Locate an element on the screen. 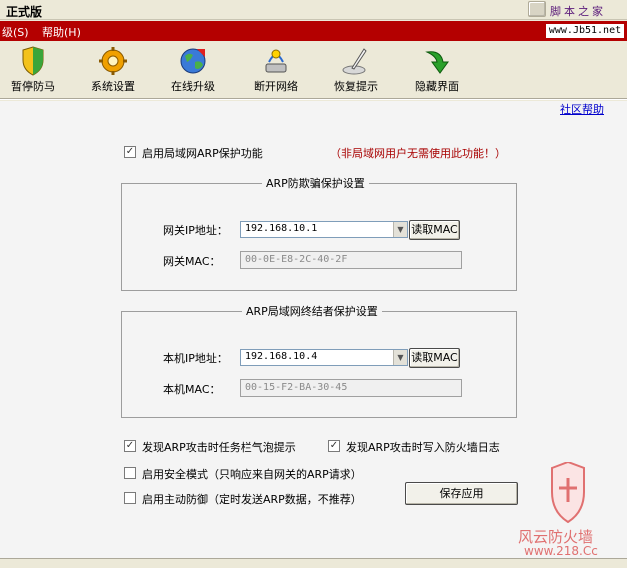 The height and width of the screenshot is (568, 627). disconnect-network-button: 断开网络 is located at coordinates (276, 70).